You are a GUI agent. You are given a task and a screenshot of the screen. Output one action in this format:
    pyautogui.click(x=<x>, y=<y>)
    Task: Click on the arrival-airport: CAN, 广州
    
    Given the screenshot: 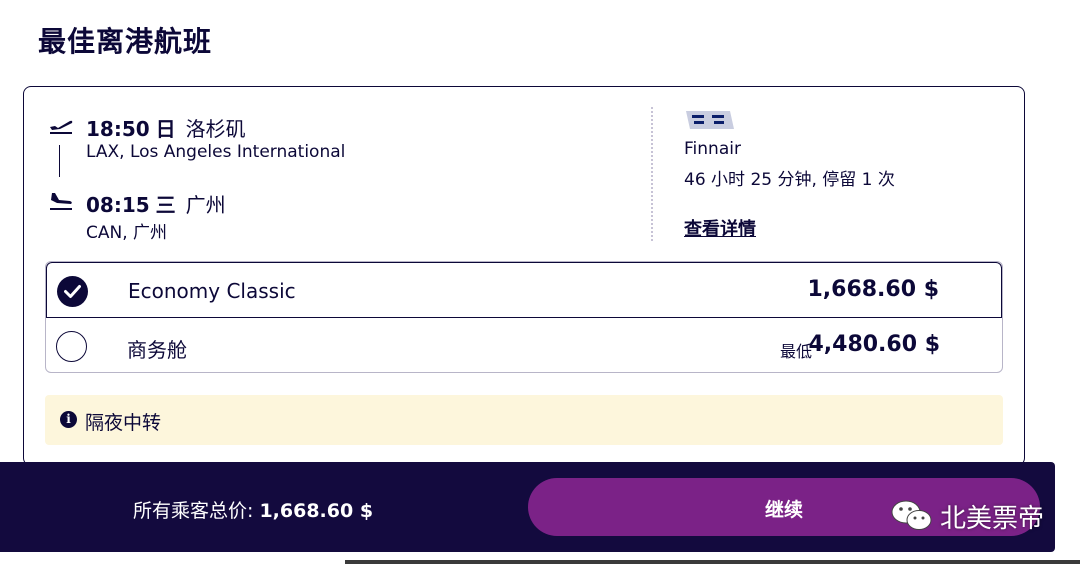 What is the action you would take?
    pyautogui.click(x=127, y=233)
    